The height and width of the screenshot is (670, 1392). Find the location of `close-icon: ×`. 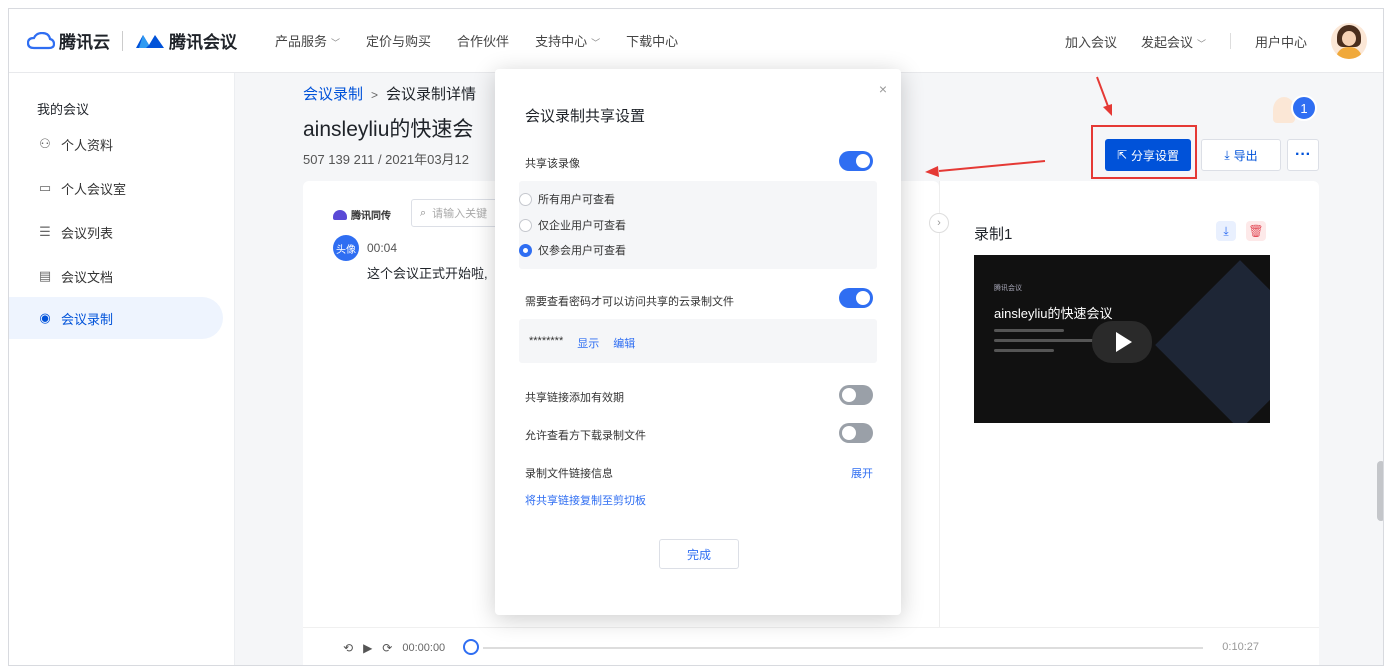

close-icon: × is located at coordinates (883, 89).